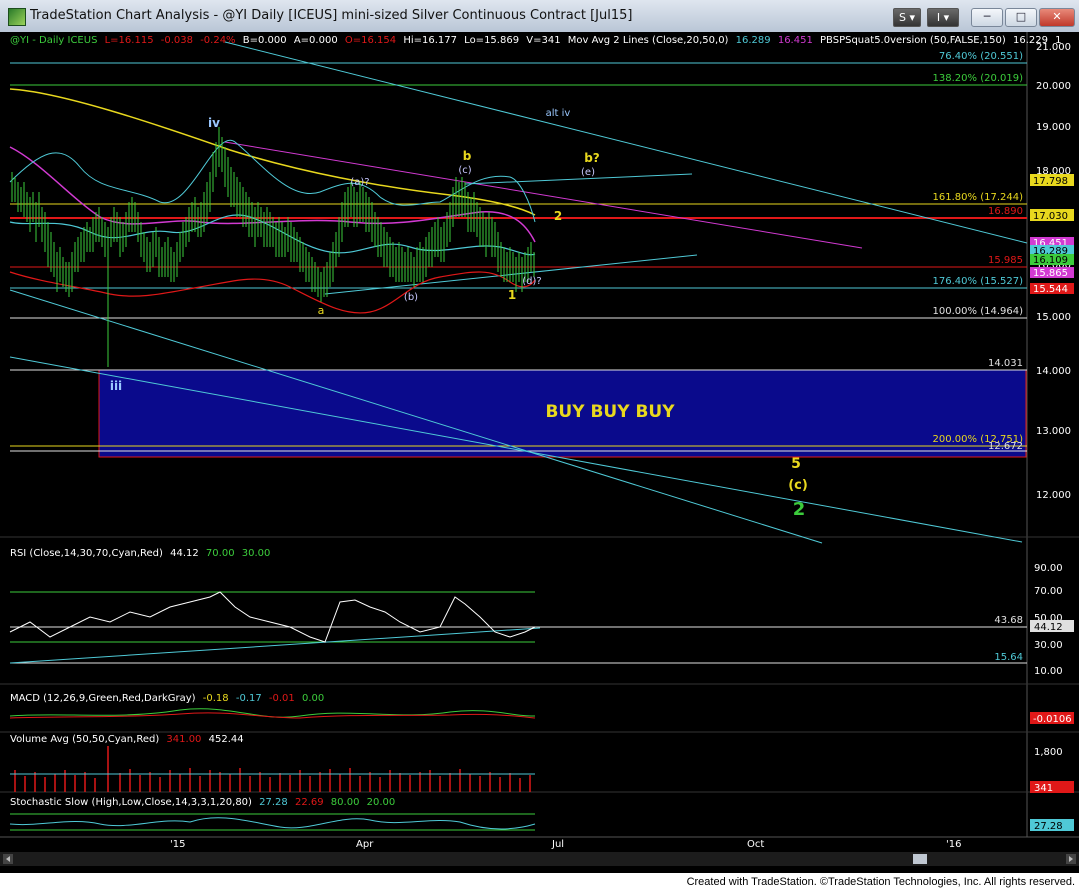 The height and width of the screenshot is (891, 1079). I want to click on price-tag-17030: 17.030, so click(1050, 216).